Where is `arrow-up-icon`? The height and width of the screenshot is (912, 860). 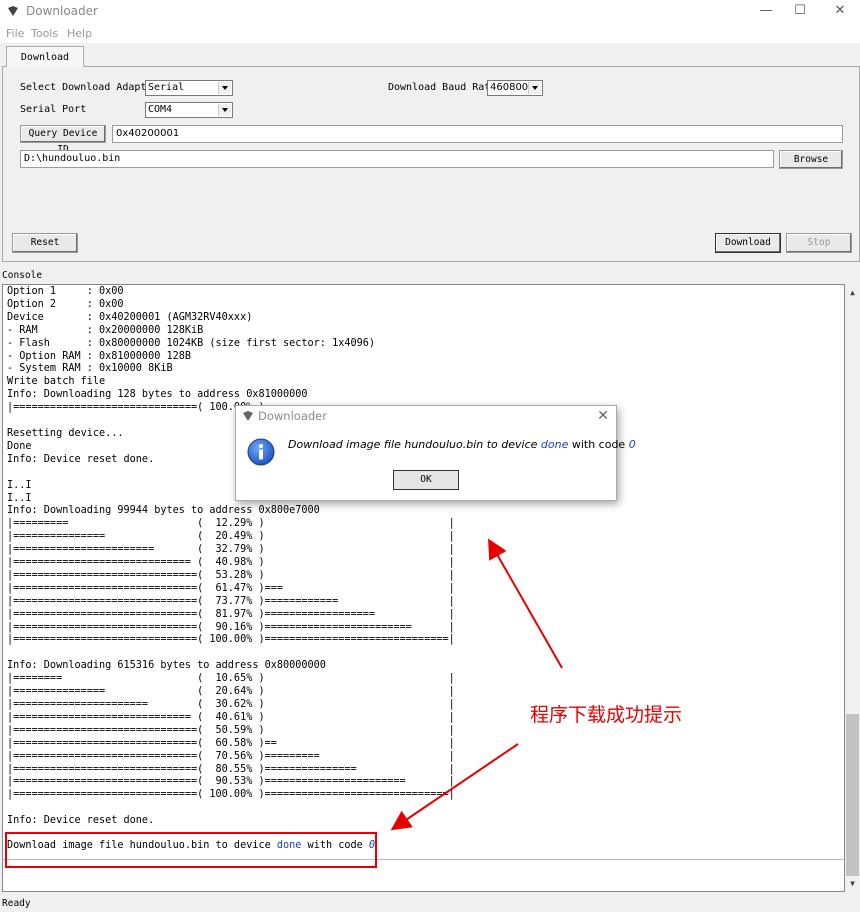
arrow-up-icon is located at coordinates (525, 603).